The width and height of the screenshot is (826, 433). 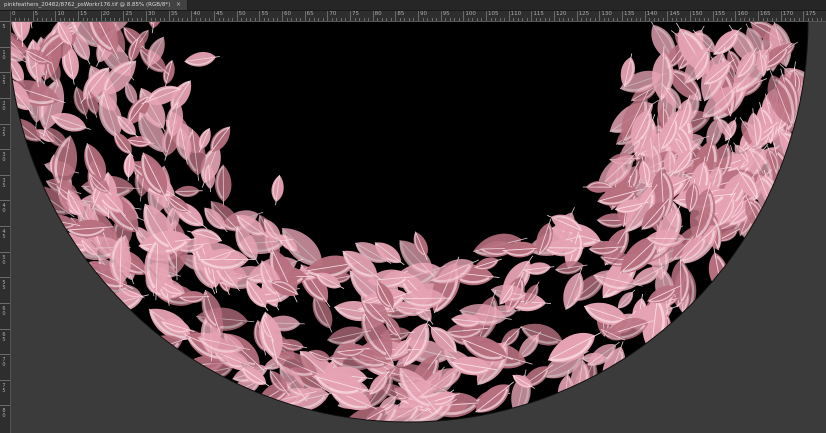 What do you see at coordinates (5, 222) in the screenshot?
I see `vertical-ruler: 5 10 15 20 25 30 35 40 45 50 55 60 65 70 75 80` at bounding box center [5, 222].